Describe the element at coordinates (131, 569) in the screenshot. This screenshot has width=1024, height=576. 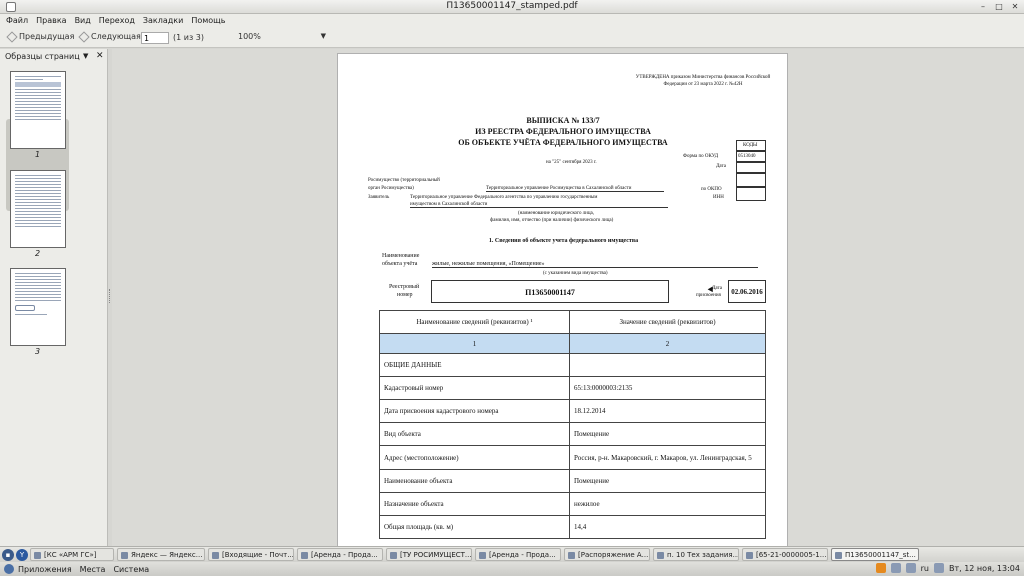
I see `menu-system: Система` at that location.